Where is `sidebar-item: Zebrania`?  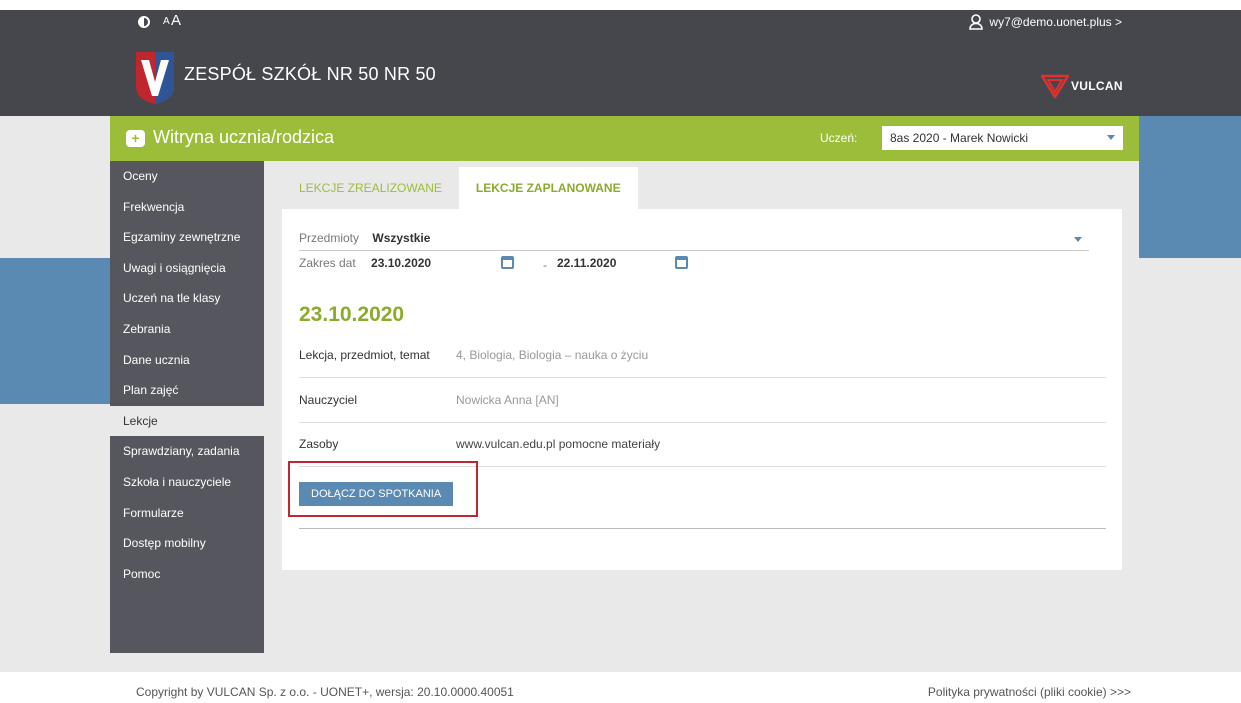 sidebar-item: Zebrania is located at coordinates (187, 329).